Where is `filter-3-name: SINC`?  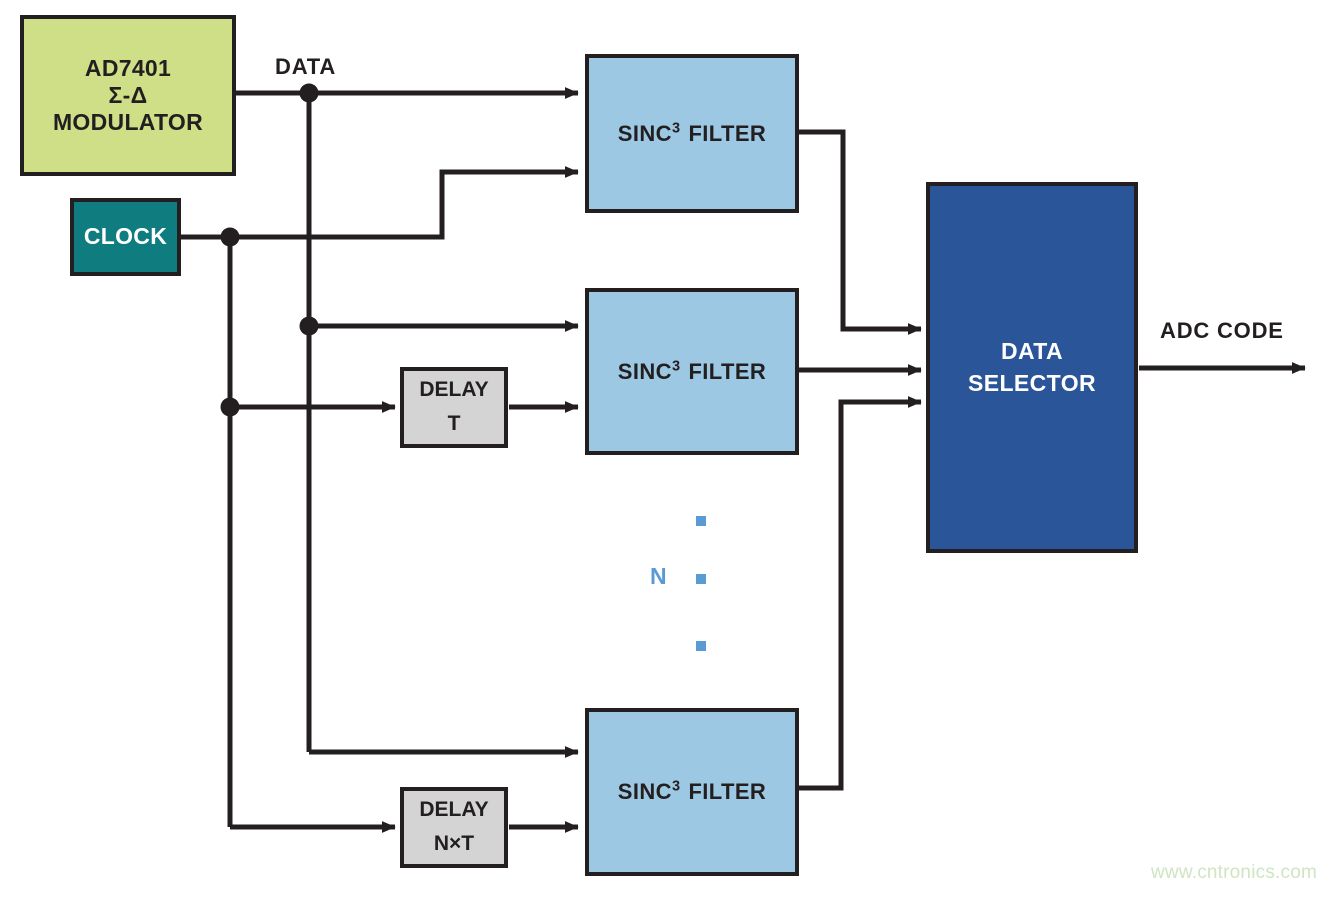
filter-3-name: SINC is located at coordinates (644, 792).